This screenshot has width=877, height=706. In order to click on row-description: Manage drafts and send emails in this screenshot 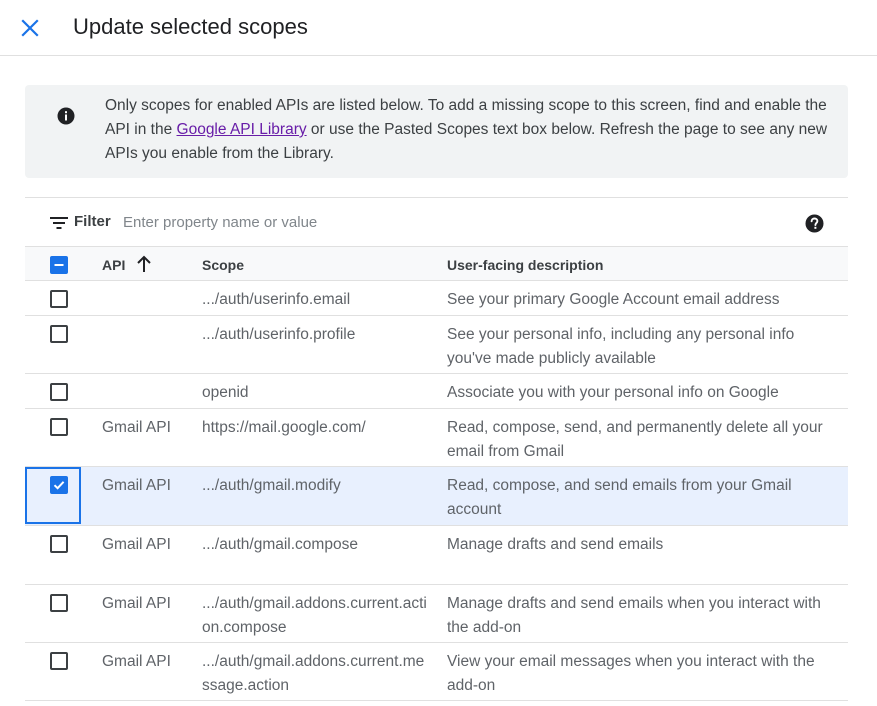, I will do `click(555, 544)`.